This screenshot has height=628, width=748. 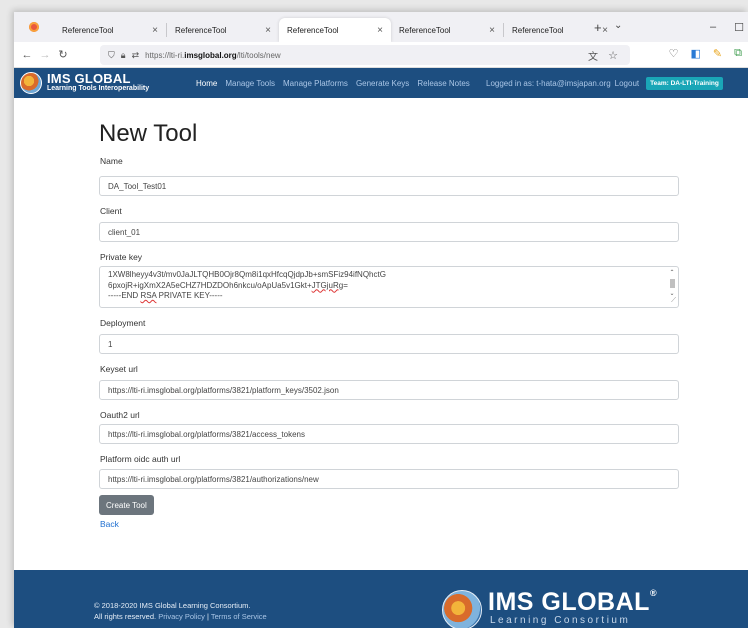 I want to click on key-spell-error: JTGjuRg, so click(x=327, y=285).